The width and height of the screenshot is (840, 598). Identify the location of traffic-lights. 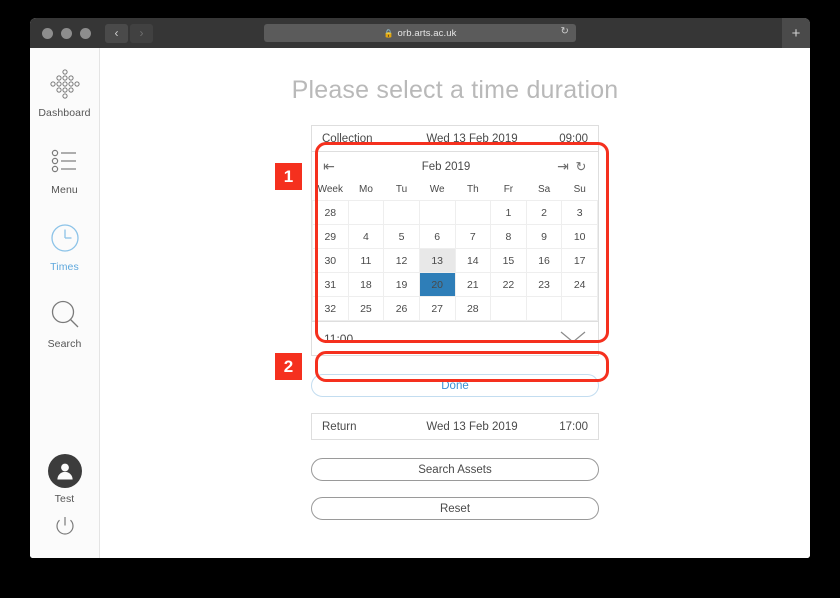
(66, 33).